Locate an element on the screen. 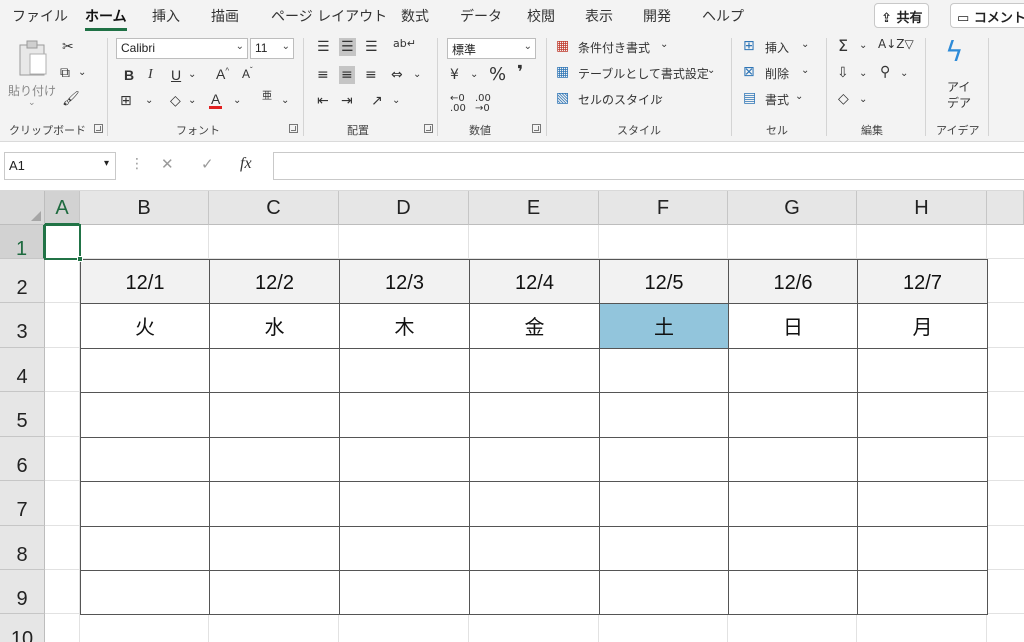 Image resolution: width=1024 pixels, height=642 pixels. weekday-cell: 月 is located at coordinates (922, 326).